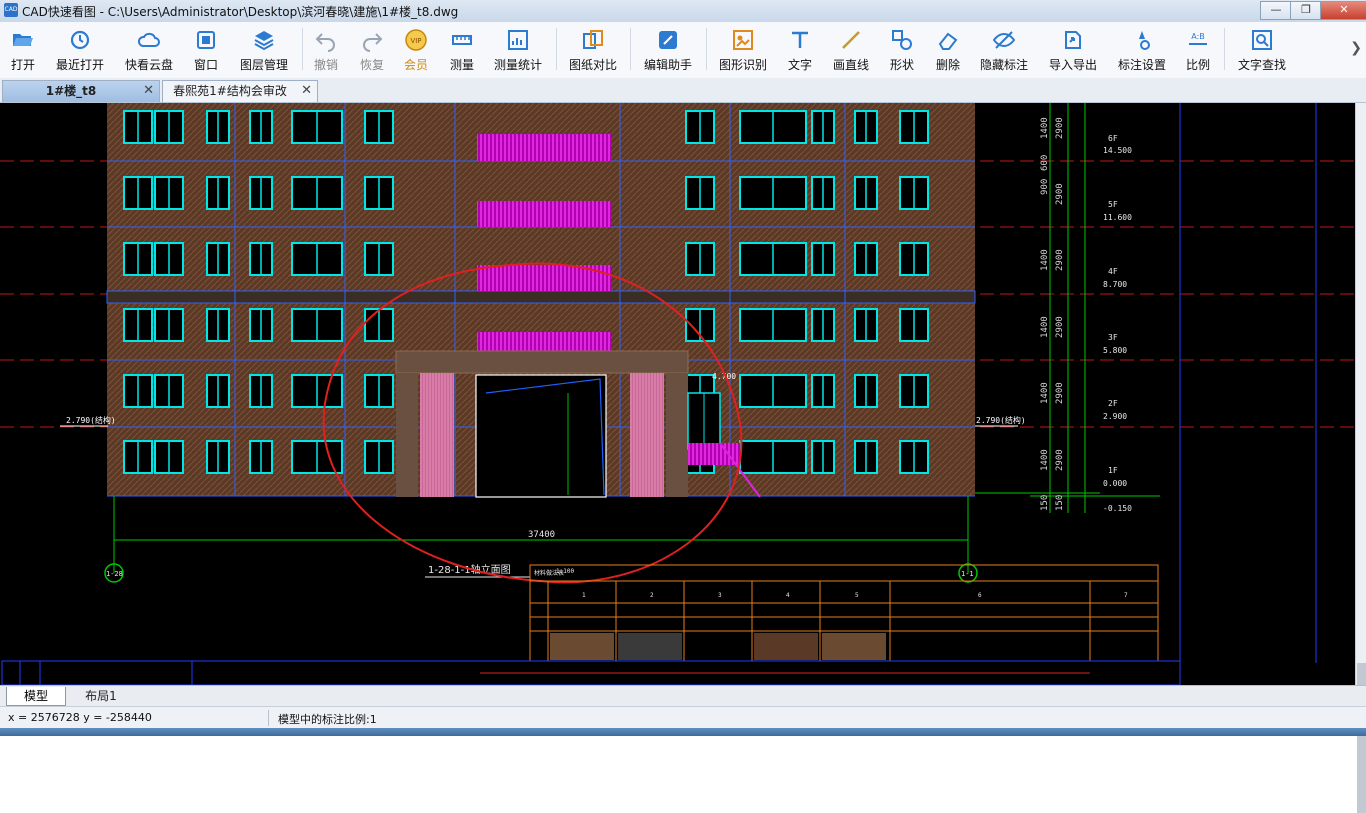 The width and height of the screenshot is (1366, 813). What do you see at coordinates (901, 65) in the screenshot?
I see `shapes-label: 形状` at bounding box center [901, 65].